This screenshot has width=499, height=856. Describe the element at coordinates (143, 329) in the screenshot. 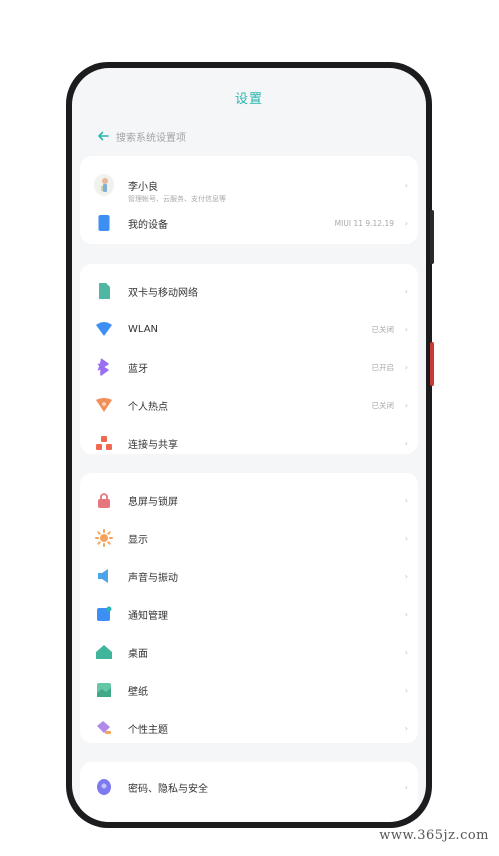

I see `item-label: WLAN` at that location.